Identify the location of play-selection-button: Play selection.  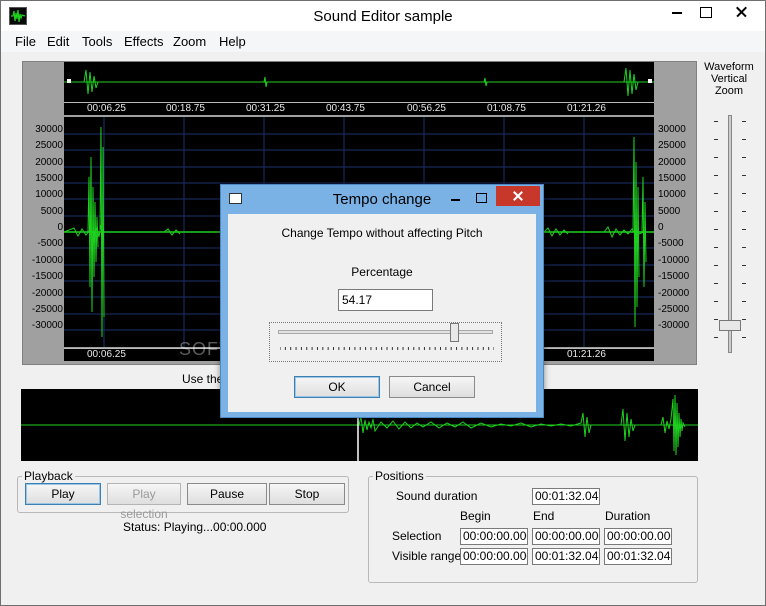
(144, 502).